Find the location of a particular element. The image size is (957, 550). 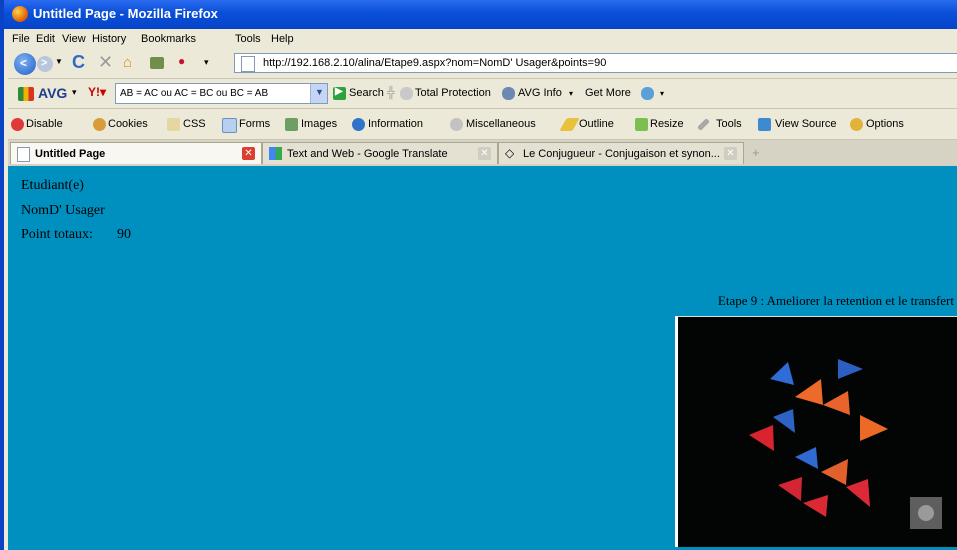

tab-google-translate: Text and Web - Google Translate ✕ is located at coordinates (380, 153).